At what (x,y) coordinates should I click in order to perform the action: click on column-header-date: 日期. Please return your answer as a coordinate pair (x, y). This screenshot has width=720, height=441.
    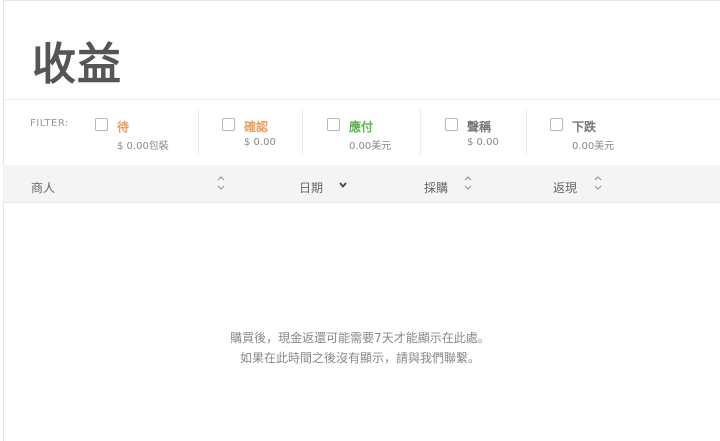
    Looking at the image, I should click on (311, 187).